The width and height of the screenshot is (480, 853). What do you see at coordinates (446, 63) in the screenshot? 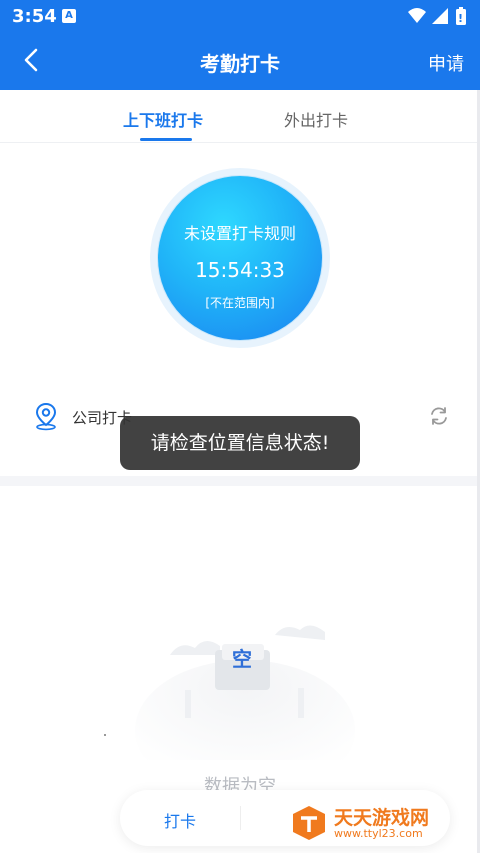
I see `apply-button: 申请` at bounding box center [446, 63].